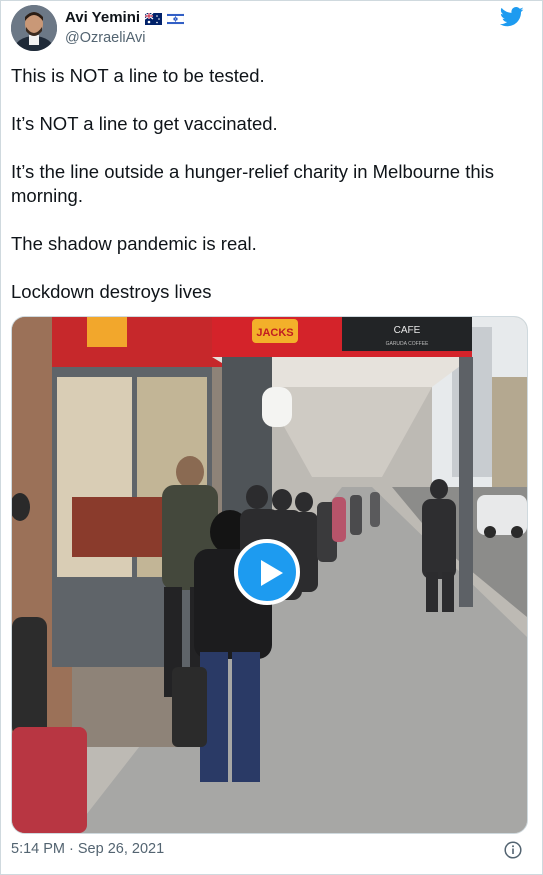  What do you see at coordinates (144, 123) in the screenshot?
I see `tweet-paragraph: It’s NOT a line to get vaccinated.` at bounding box center [144, 123].